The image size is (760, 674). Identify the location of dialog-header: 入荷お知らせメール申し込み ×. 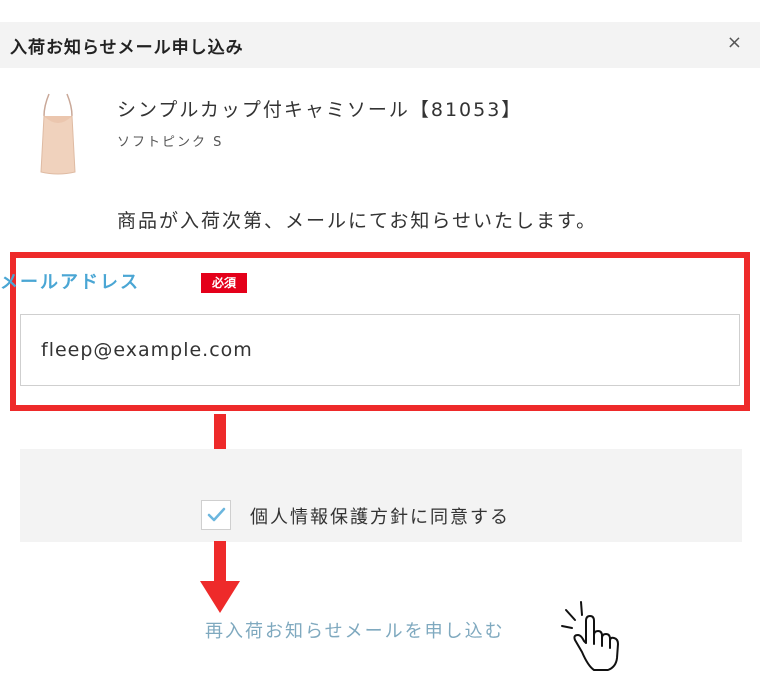
(380, 45).